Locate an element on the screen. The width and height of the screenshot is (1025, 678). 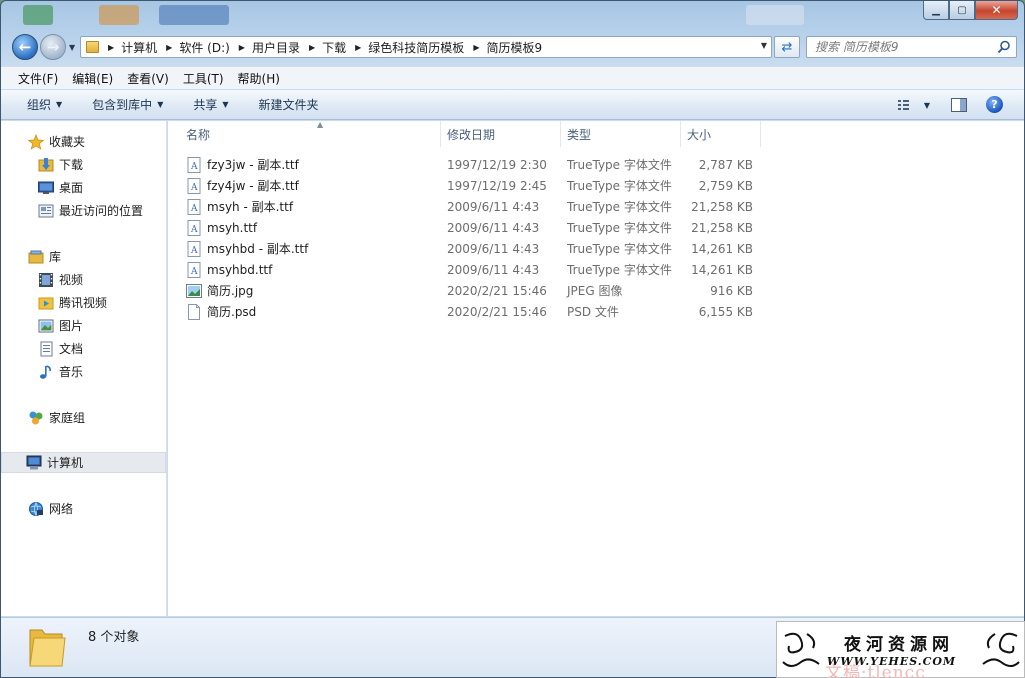
nav-label: 文档 is located at coordinates (71, 349).